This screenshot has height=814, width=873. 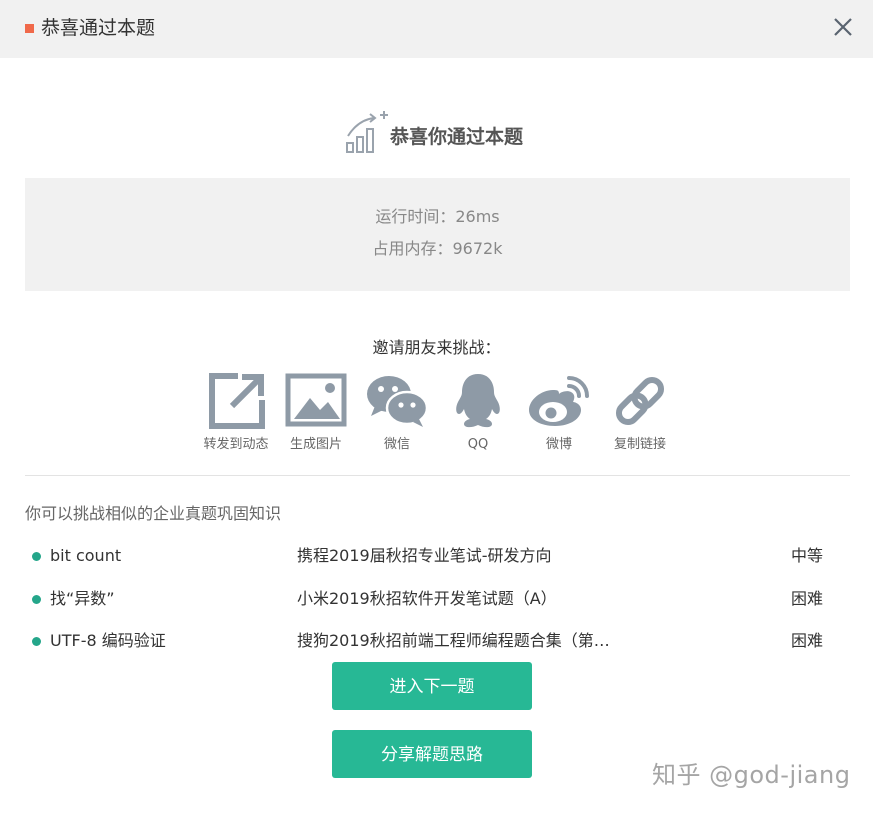 What do you see at coordinates (432, 754) in the screenshot?
I see `share-solution-button: 分享解题思路` at bounding box center [432, 754].